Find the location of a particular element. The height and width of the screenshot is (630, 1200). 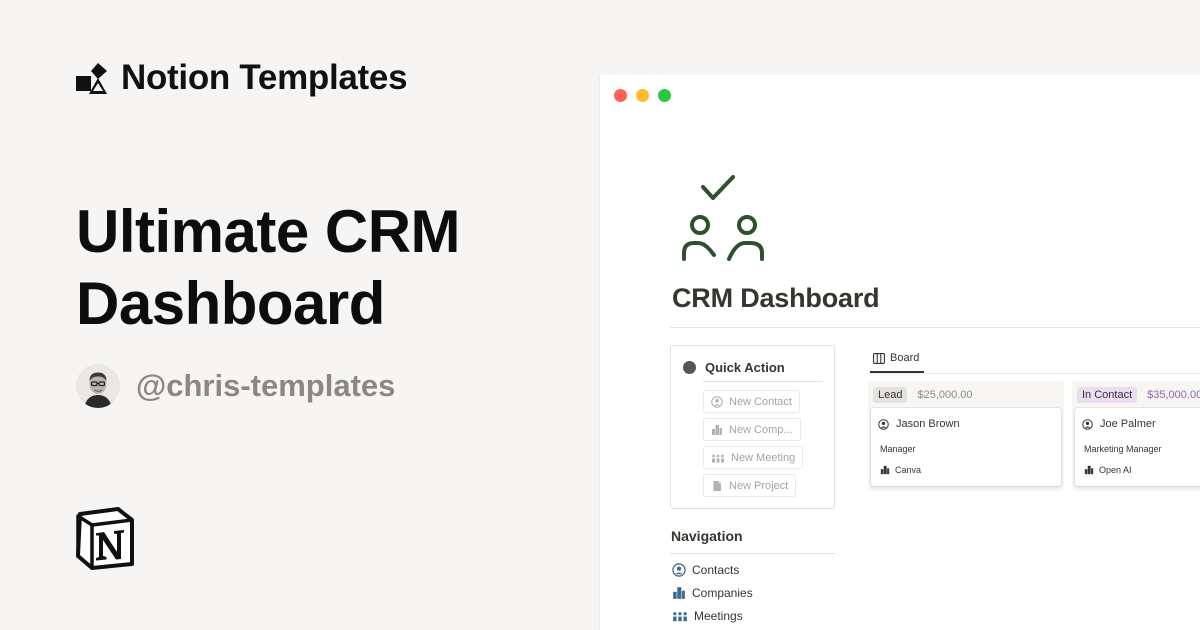

company-name: Open AI is located at coordinates (1115, 470).